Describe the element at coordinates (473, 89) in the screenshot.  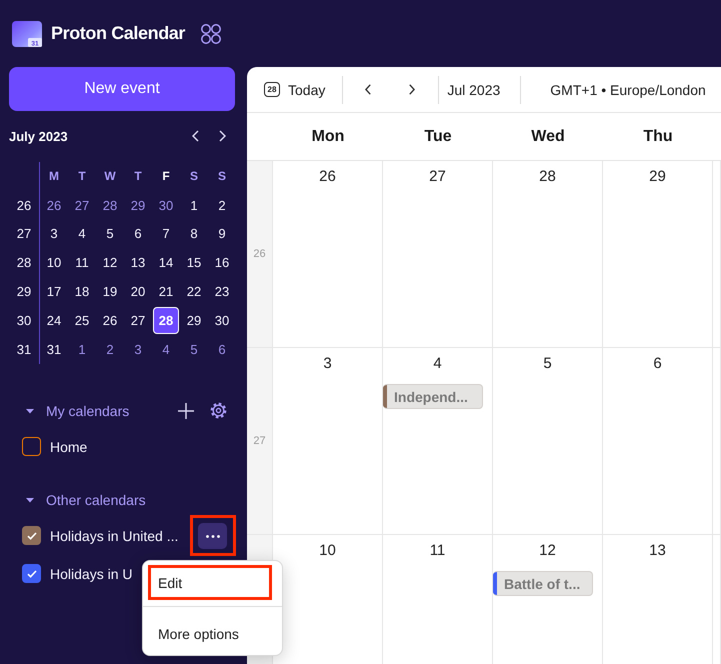
I see `month-button: Jul 2023` at that location.